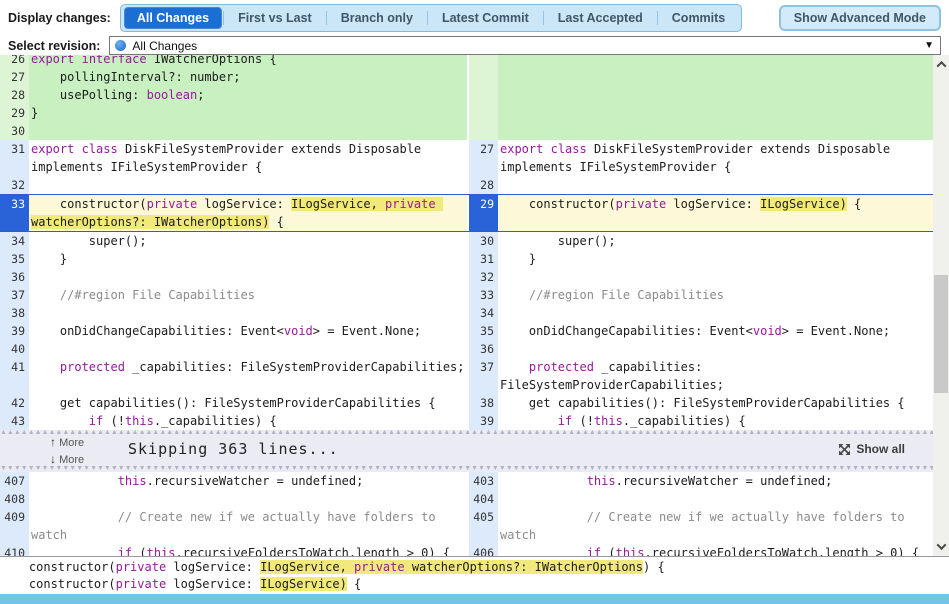 This screenshot has height=604, width=949. Describe the element at coordinates (248, 77) in the screenshot. I see `code-line: pollingInterval?: number;` at that location.